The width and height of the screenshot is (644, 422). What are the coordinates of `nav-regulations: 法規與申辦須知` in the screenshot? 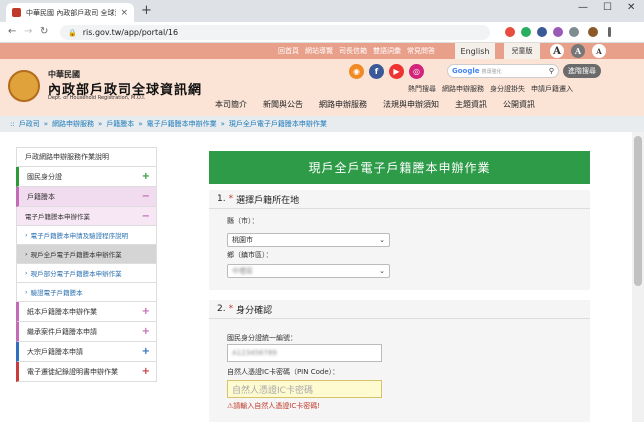 It's located at (411, 104).